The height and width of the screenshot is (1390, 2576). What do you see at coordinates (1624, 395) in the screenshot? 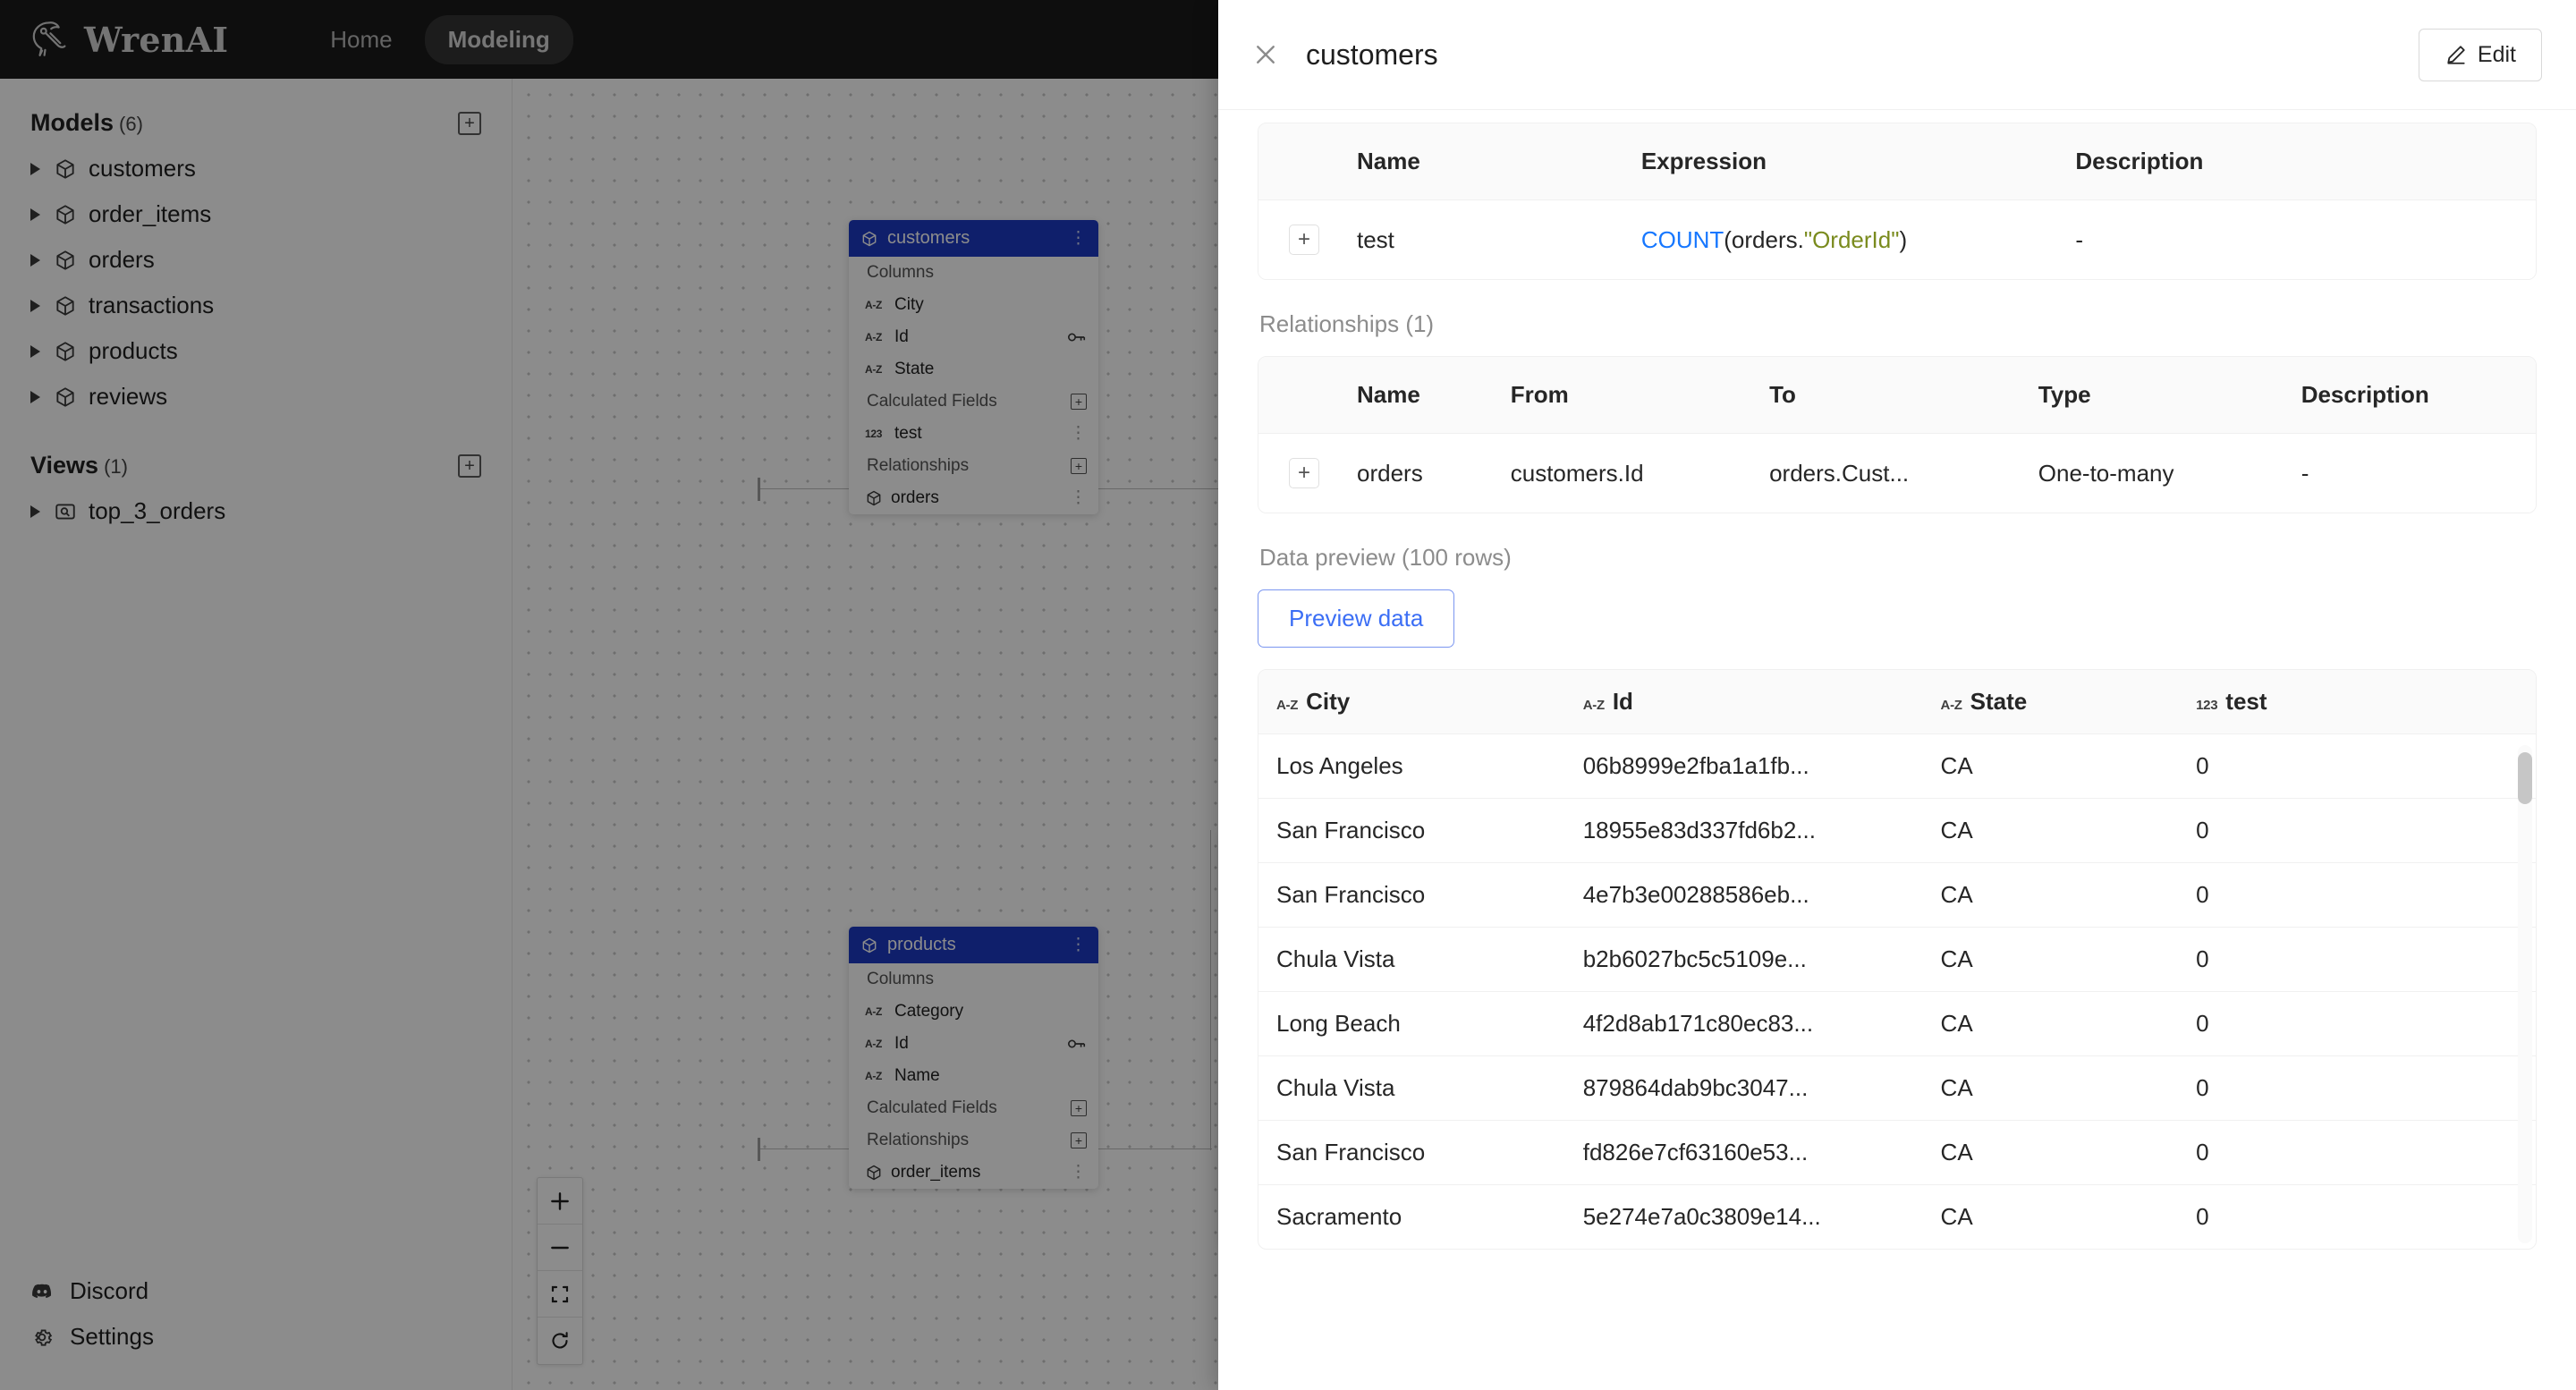
I see `column-header-from: From` at bounding box center [1624, 395].